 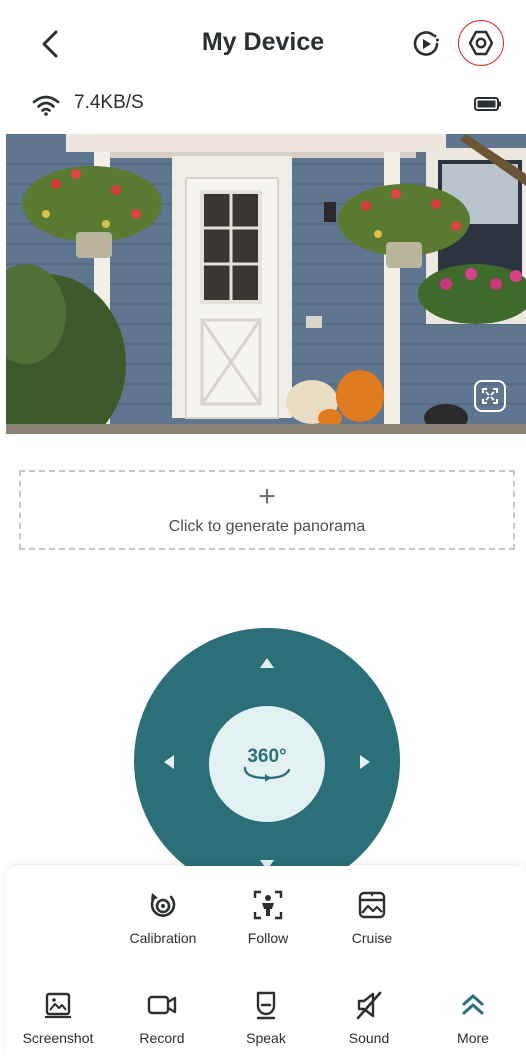 What do you see at coordinates (263, 105) in the screenshot?
I see `status-row: 7.4KB/S` at bounding box center [263, 105].